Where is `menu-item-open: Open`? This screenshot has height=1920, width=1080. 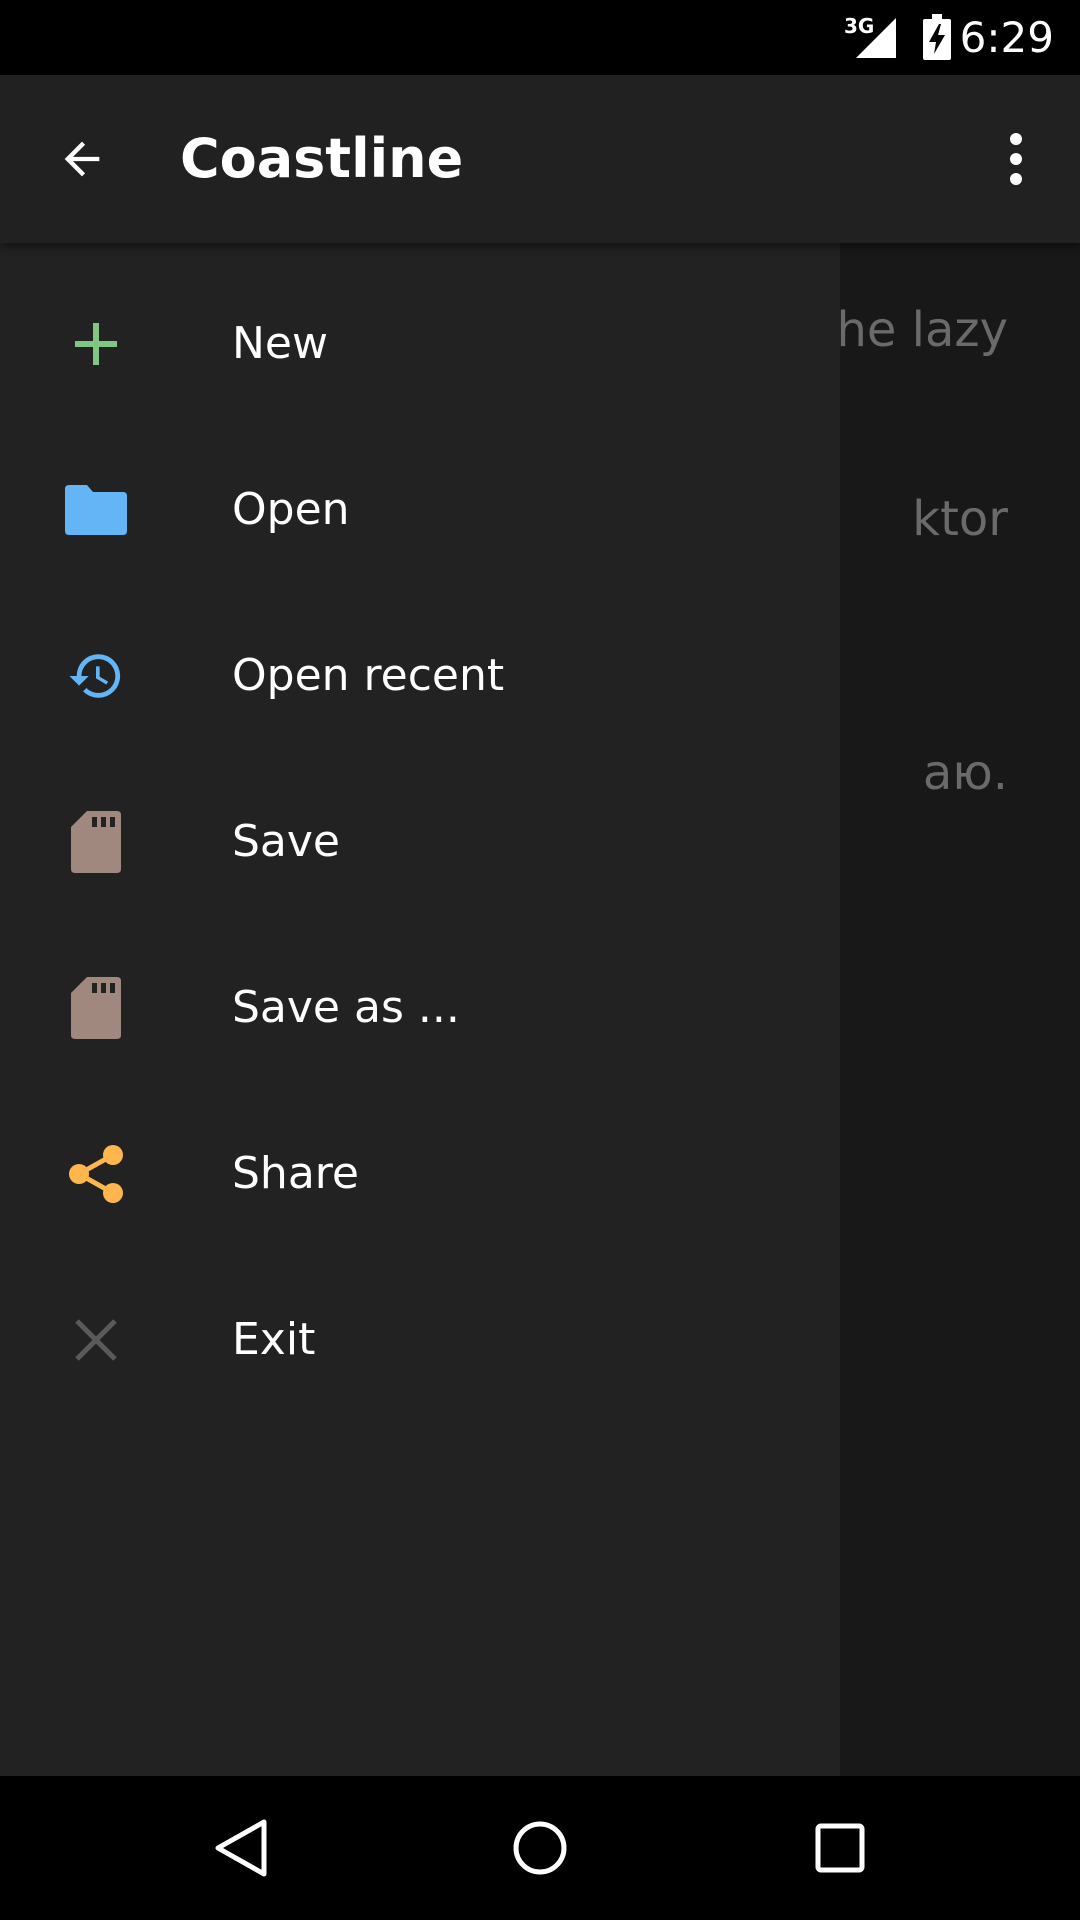
menu-item-open: Open is located at coordinates (420, 510).